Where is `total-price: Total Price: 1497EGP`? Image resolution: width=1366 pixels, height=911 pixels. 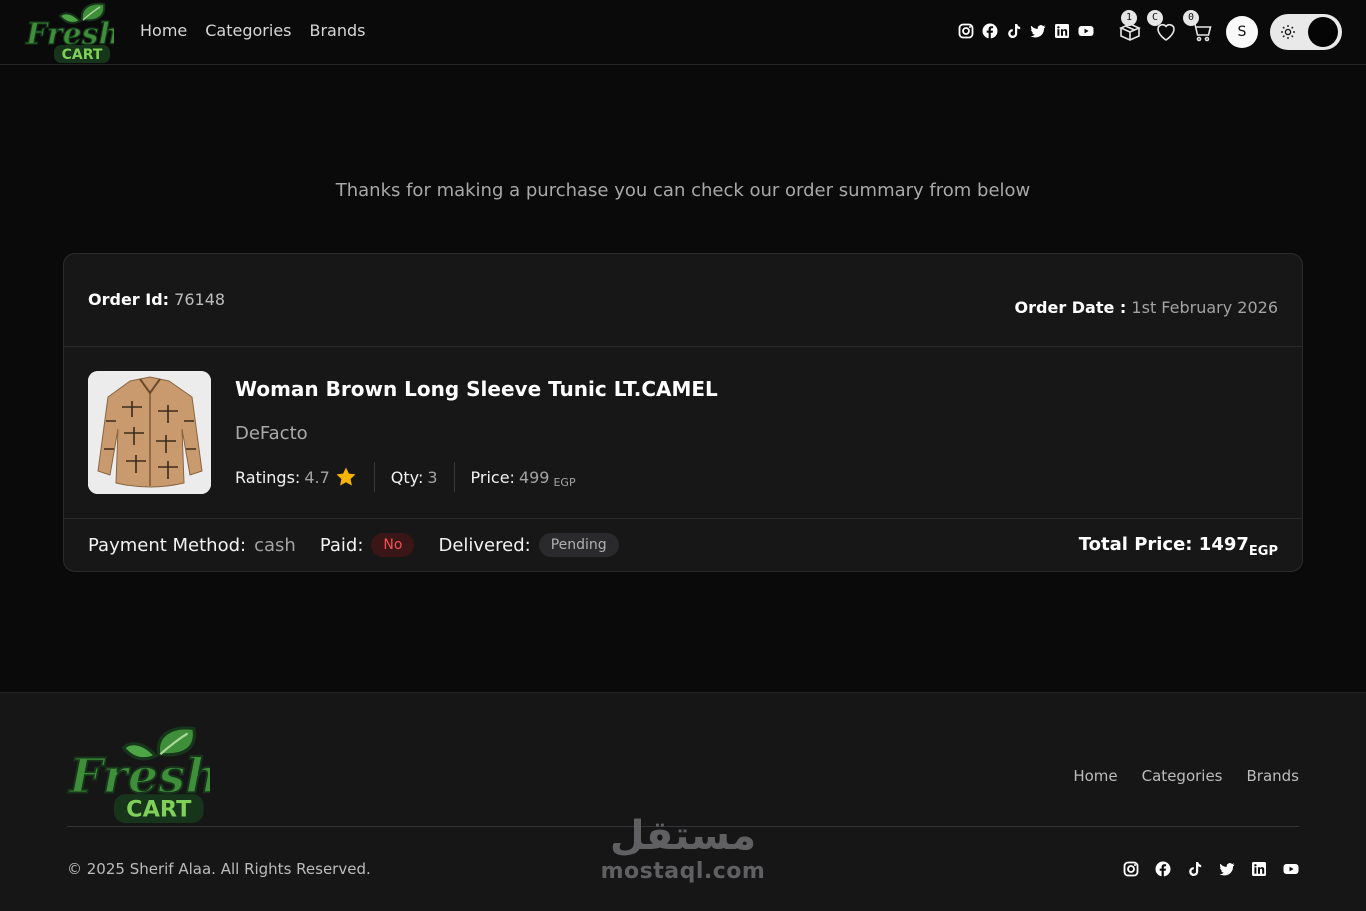
total-price: Total Price: 1497EGP is located at coordinates (1178, 546).